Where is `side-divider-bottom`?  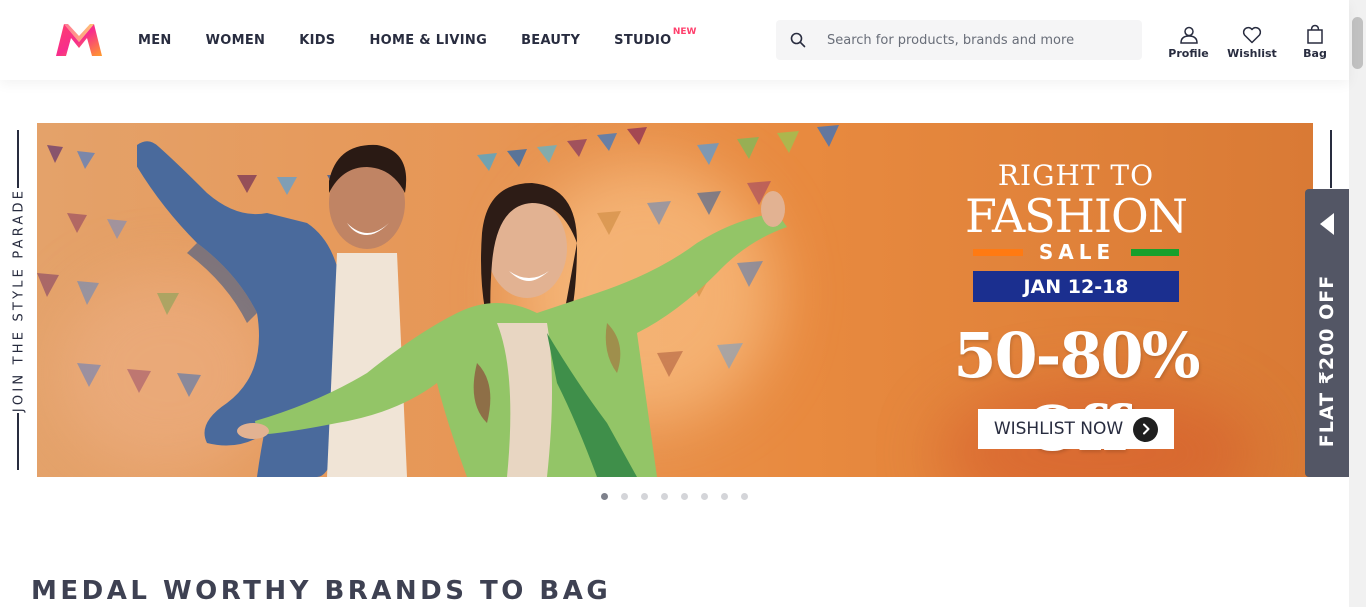
side-divider-bottom is located at coordinates (18, 441).